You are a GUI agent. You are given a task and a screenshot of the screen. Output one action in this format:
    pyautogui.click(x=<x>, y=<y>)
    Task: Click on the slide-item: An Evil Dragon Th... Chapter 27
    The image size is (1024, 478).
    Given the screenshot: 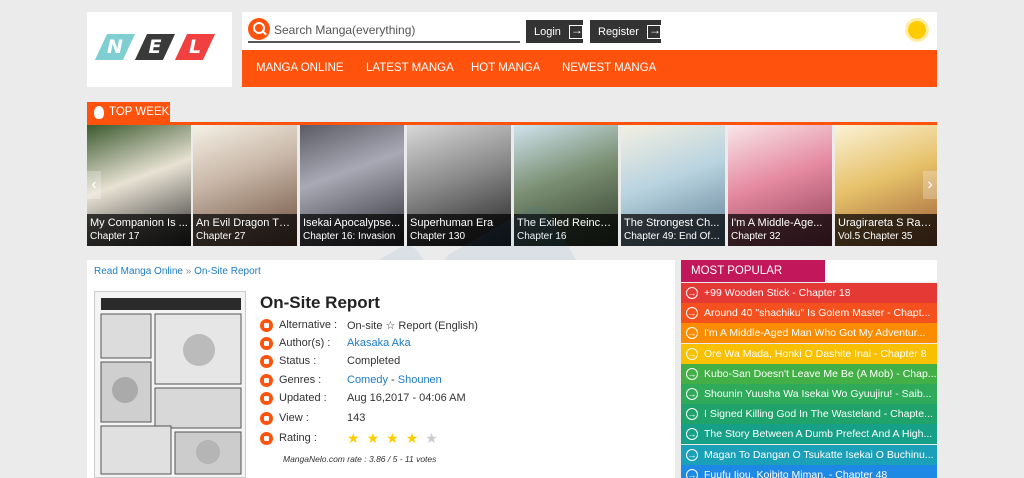 What is the action you would take?
    pyautogui.click(x=245, y=185)
    